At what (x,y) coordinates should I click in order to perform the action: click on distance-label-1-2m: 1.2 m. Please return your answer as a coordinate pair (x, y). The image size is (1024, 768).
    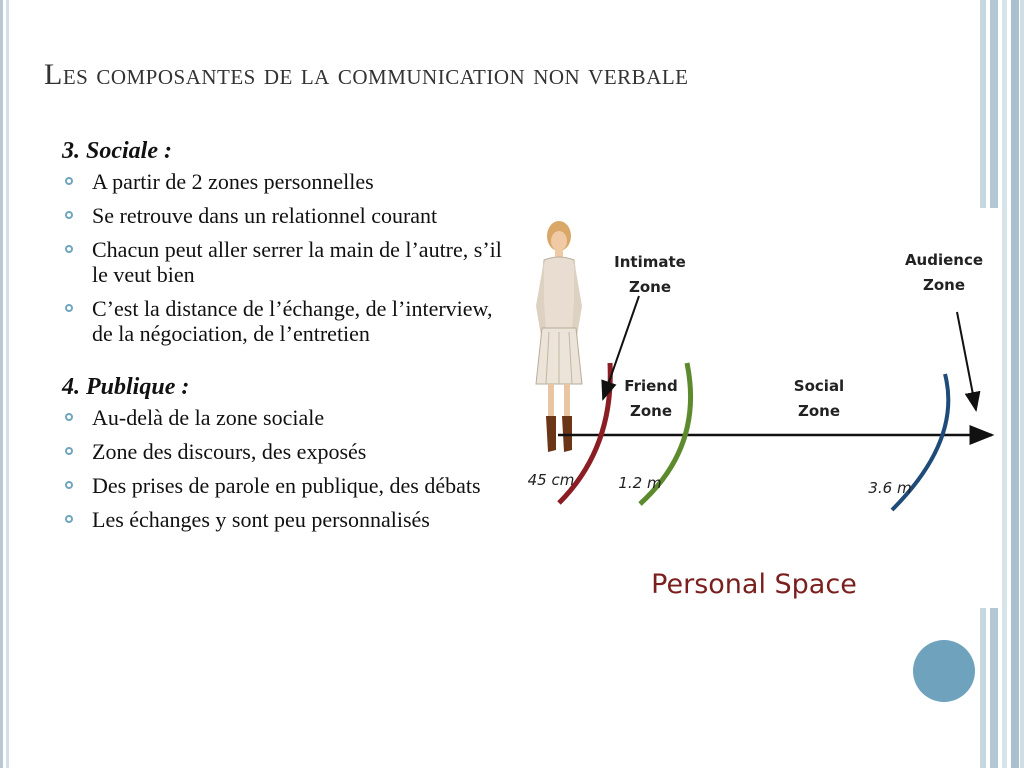
    Looking at the image, I should click on (639, 483).